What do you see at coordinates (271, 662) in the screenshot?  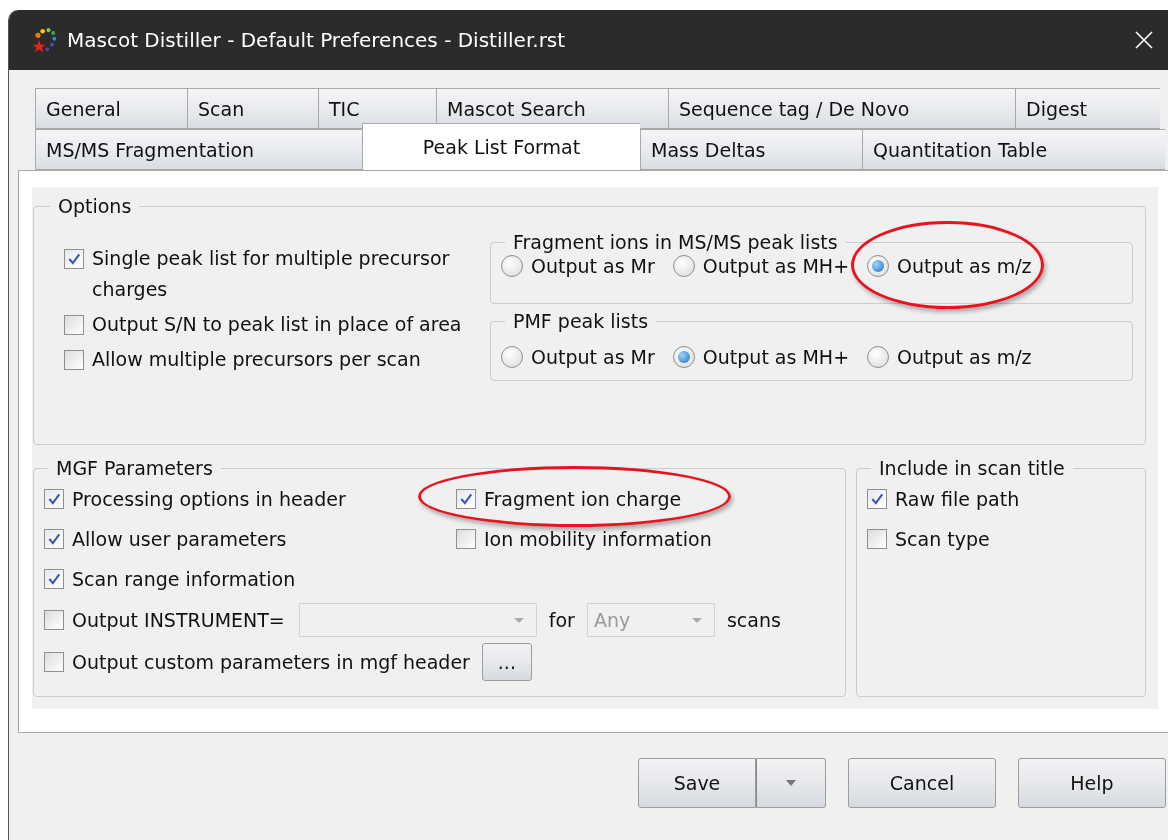 I see `checkbox-label: Output custom parameters in mgf header` at bounding box center [271, 662].